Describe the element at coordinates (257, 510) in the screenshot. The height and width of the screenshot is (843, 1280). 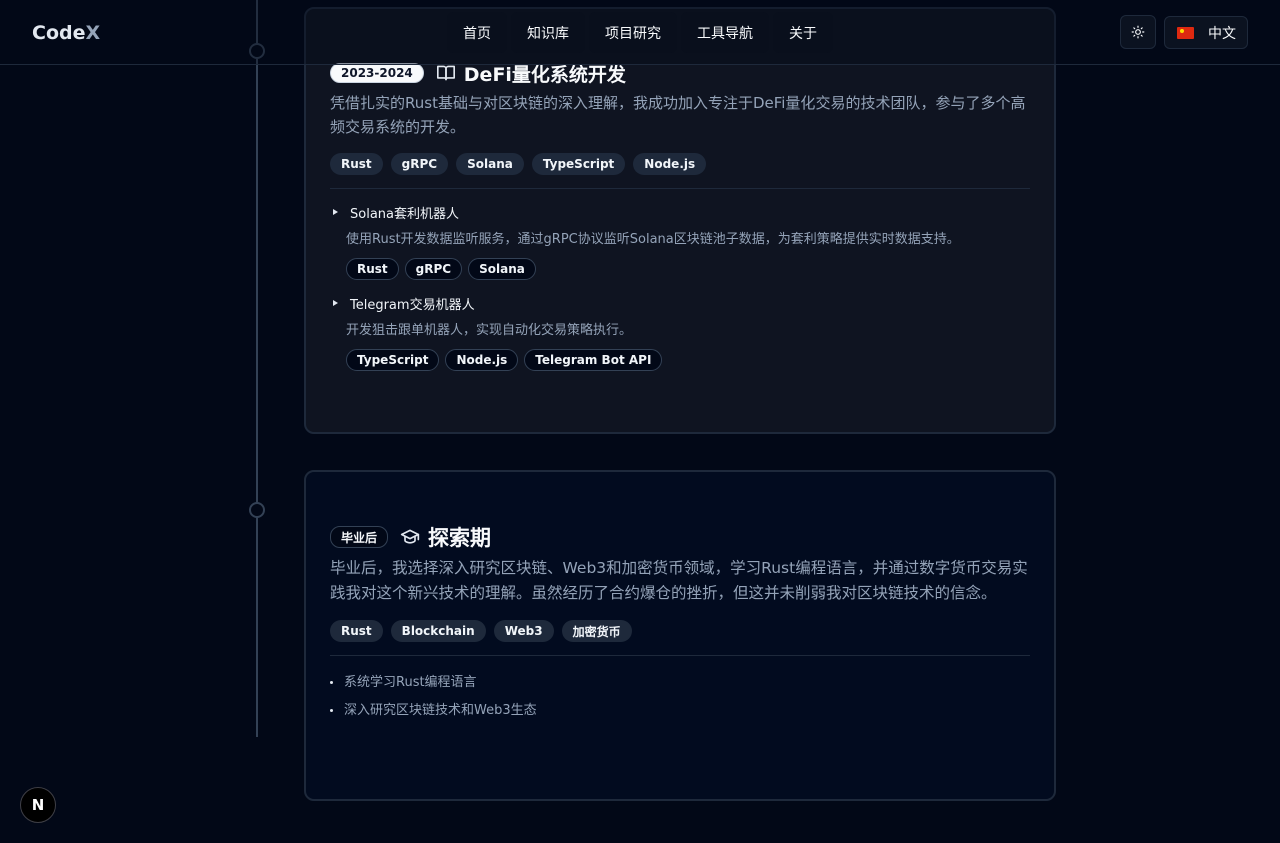
I see `timeline-dot` at that location.